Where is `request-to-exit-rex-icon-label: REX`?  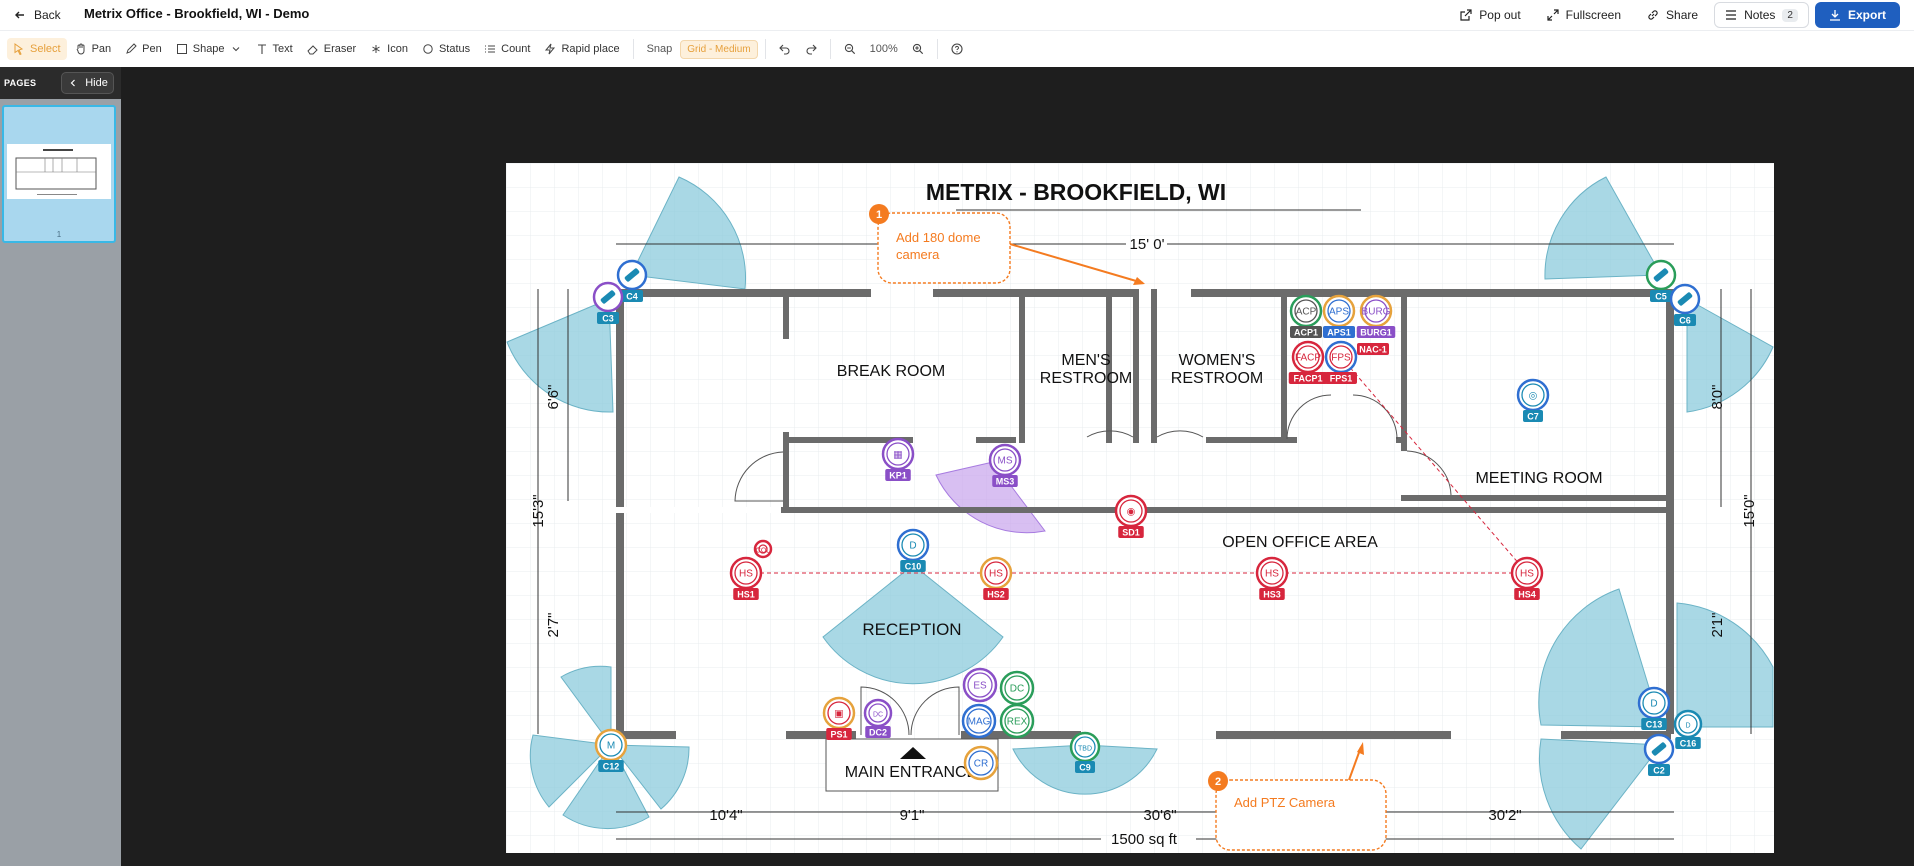
request-to-exit-rex-icon-label: REX is located at coordinates (1017, 722).